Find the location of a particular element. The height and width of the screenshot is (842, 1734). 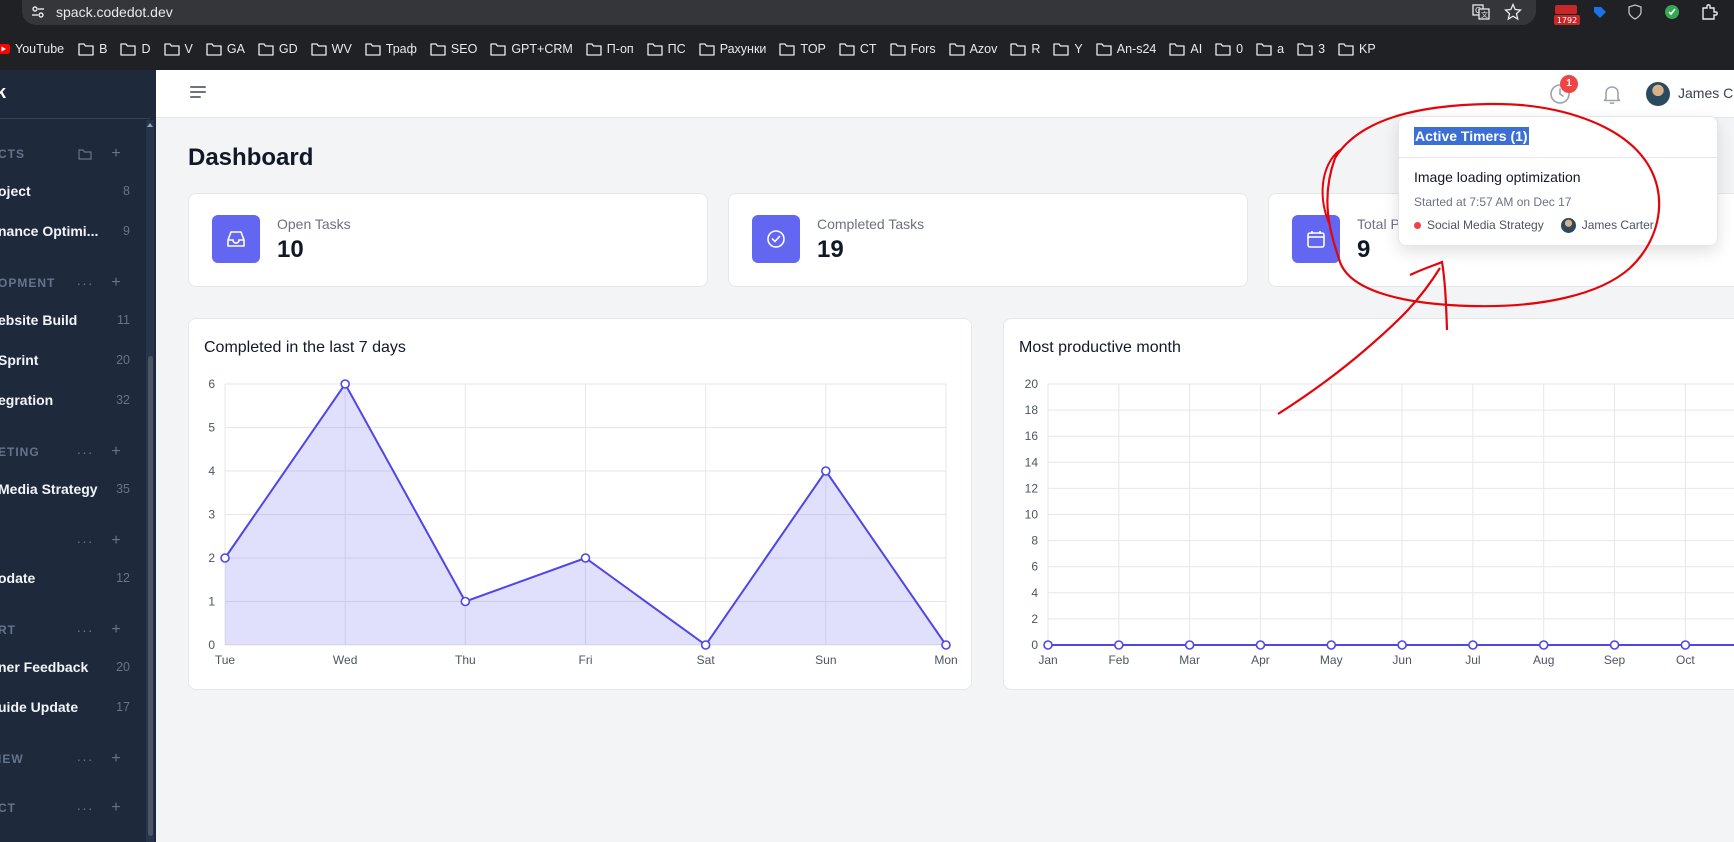

timer-task-name: Image loading optimization is located at coordinates (1497, 177).